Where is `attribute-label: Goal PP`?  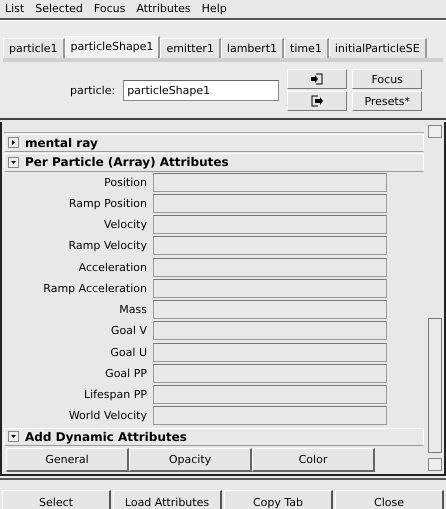 attribute-label: Goal PP is located at coordinates (125, 373).